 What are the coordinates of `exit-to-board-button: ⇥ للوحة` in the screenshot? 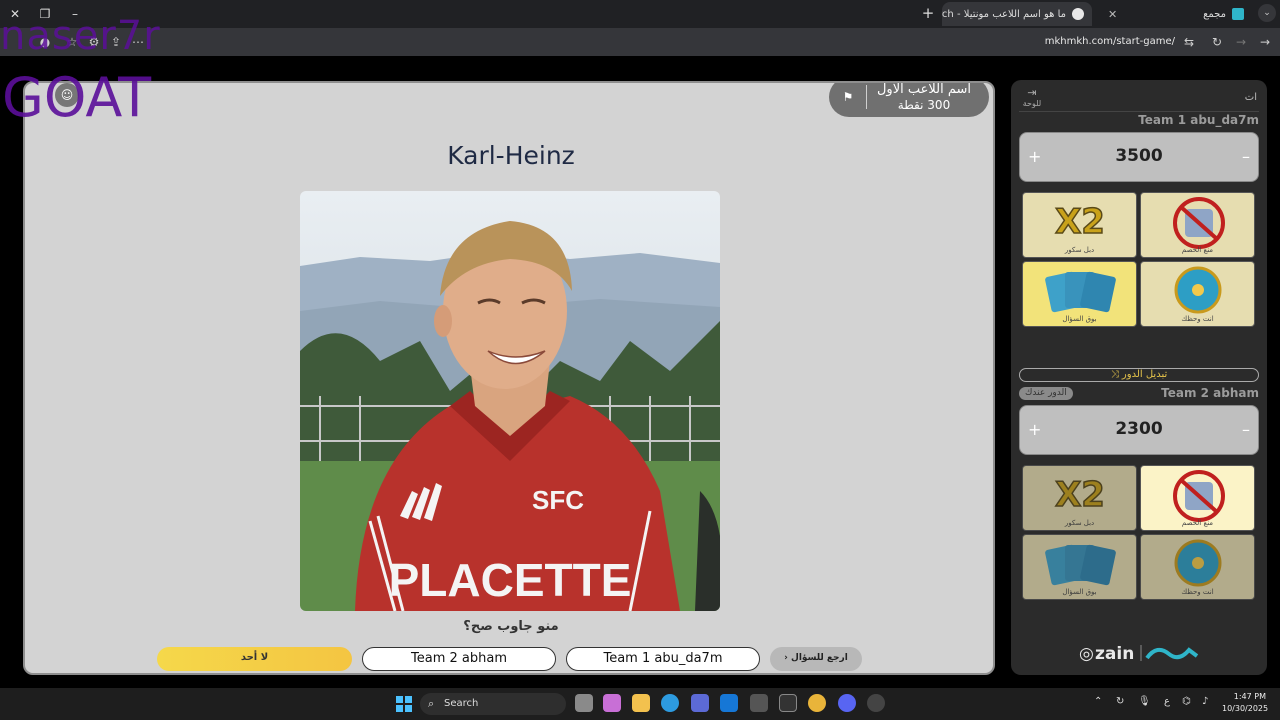 It's located at (1032, 97).